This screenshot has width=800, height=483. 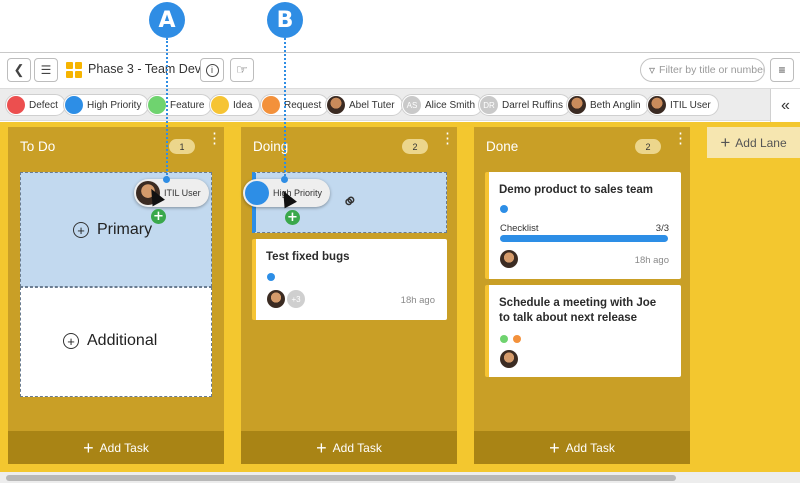 I want to click on checklist-label: Checklist, so click(x=519, y=228).